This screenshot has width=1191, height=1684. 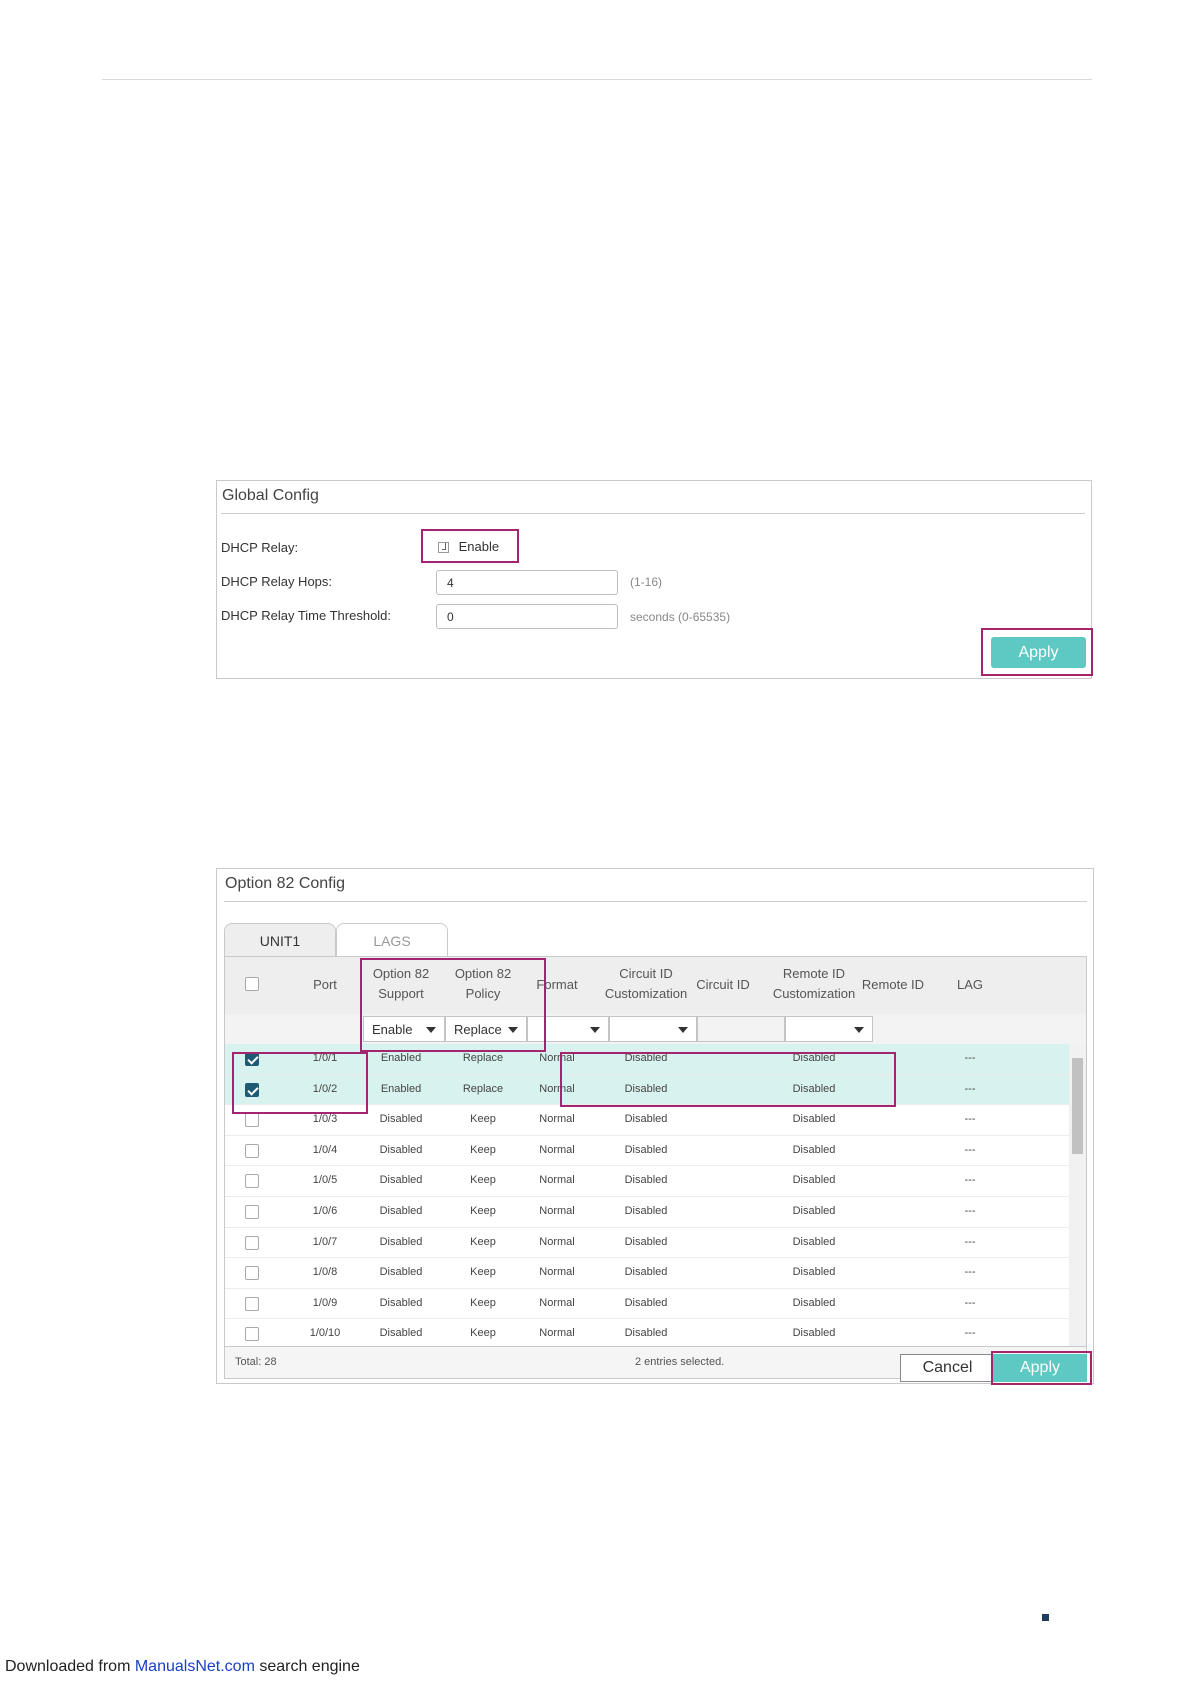 What do you see at coordinates (680, 617) in the screenshot?
I see `threshold-hint: seconds (0-65535)` at bounding box center [680, 617].